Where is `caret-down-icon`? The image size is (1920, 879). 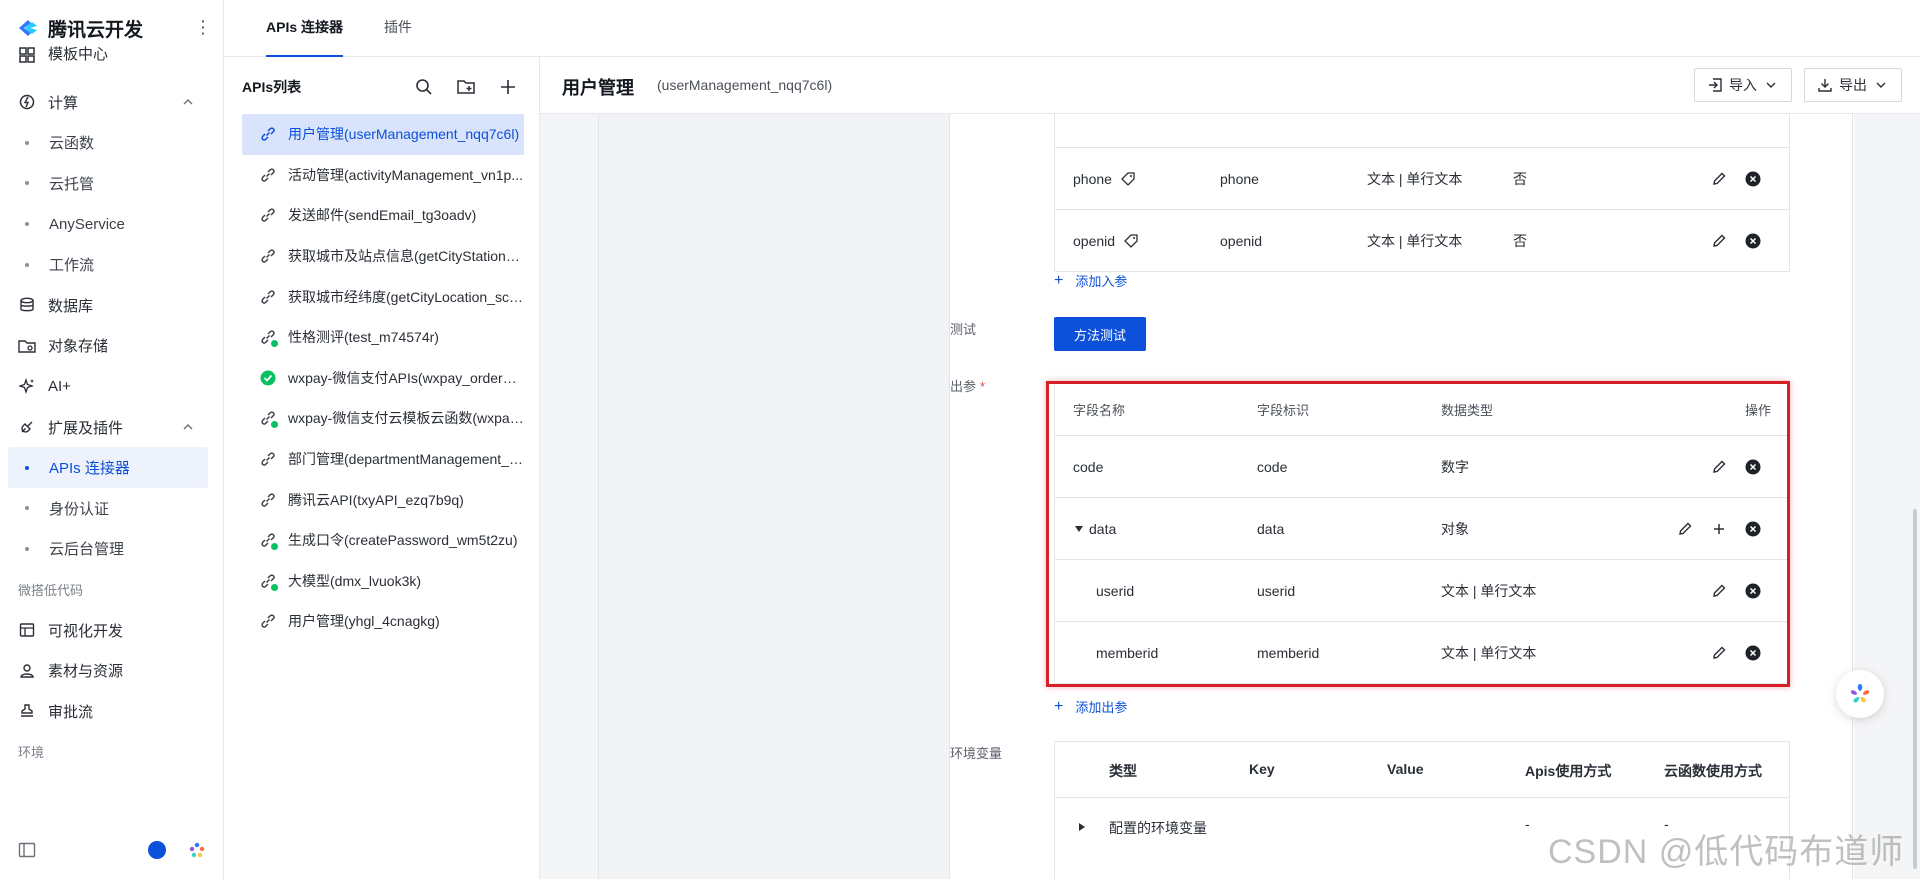
caret-down-icon is located at coordinates (1079, 529).